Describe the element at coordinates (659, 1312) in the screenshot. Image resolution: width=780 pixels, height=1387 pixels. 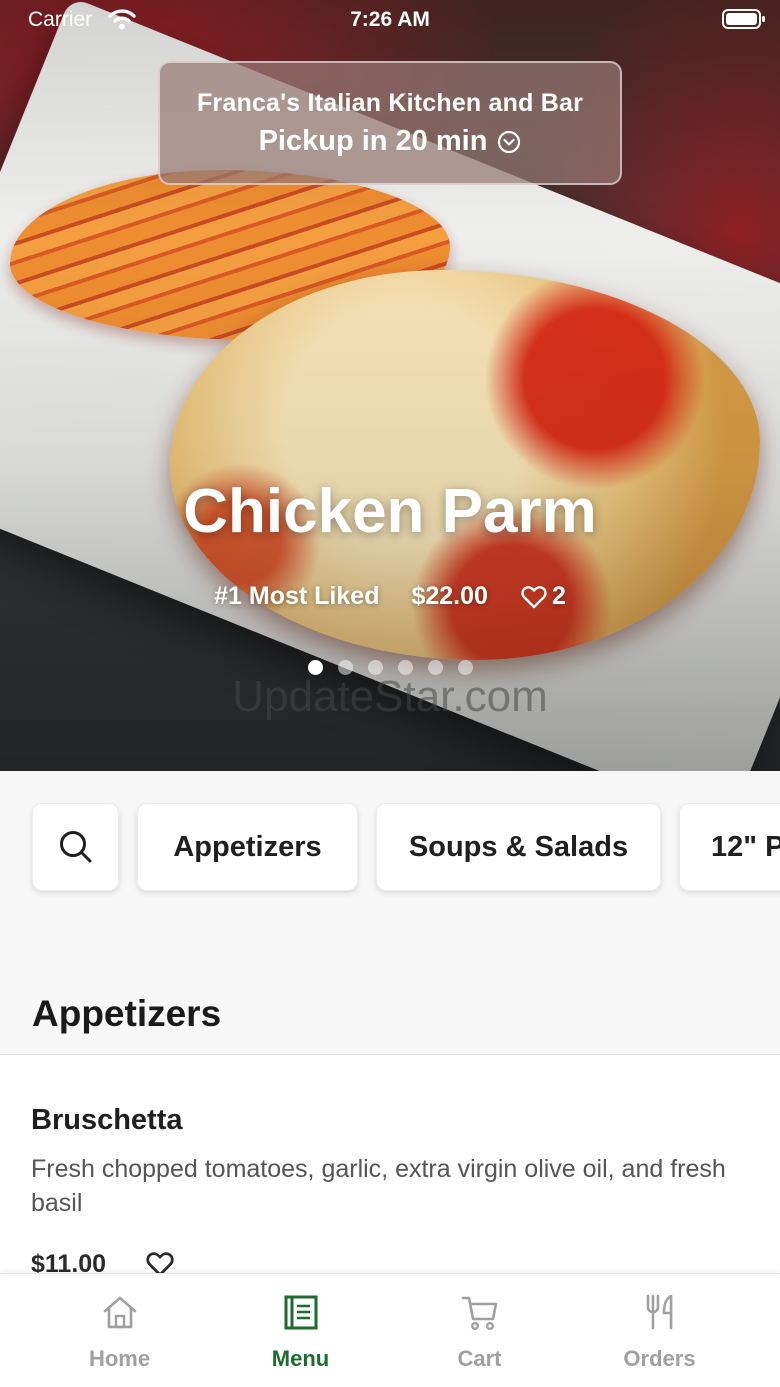
I see `utensils-icon` at that location.